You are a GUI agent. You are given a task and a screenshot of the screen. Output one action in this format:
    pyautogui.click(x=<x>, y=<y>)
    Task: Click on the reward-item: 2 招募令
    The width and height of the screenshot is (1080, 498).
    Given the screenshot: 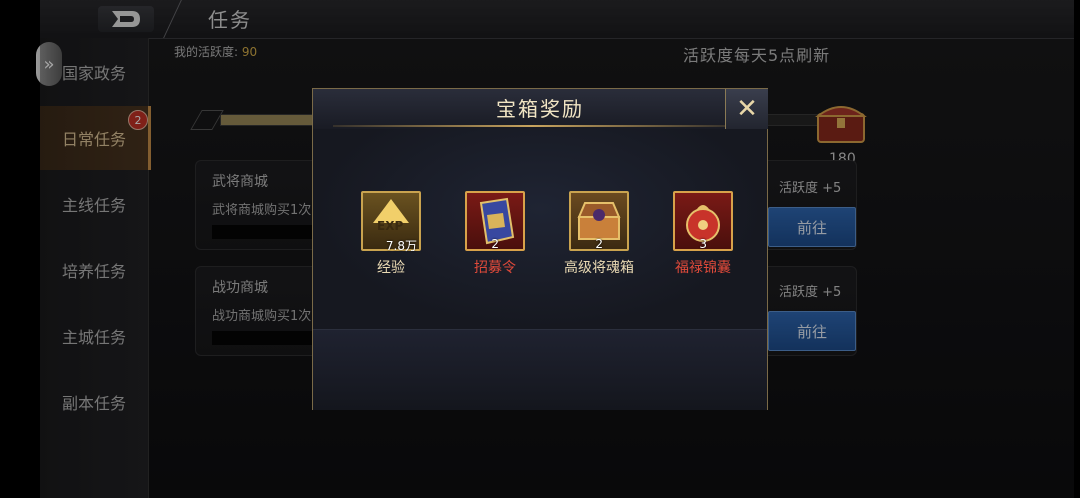 What is the action you would take?
    pyautogui.click(x=495, y=236)
    